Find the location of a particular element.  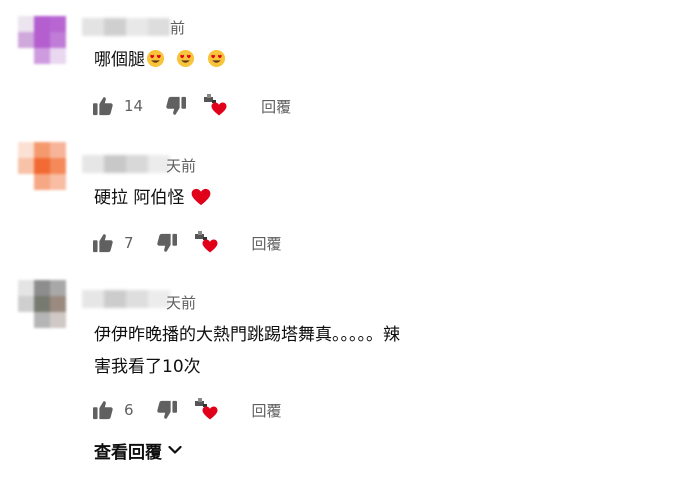

comment-text: 硬拉 阿伯怪 is located at coordinates (152, 199).